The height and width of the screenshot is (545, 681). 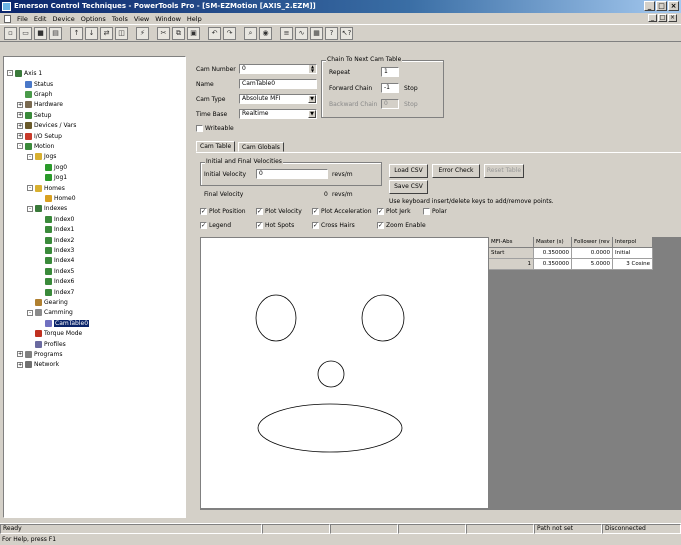 What do you see at coordinates (34, 115) in the screenshot?
I see `tree-item-setup: + Setup` at bounding box center [34, 115].